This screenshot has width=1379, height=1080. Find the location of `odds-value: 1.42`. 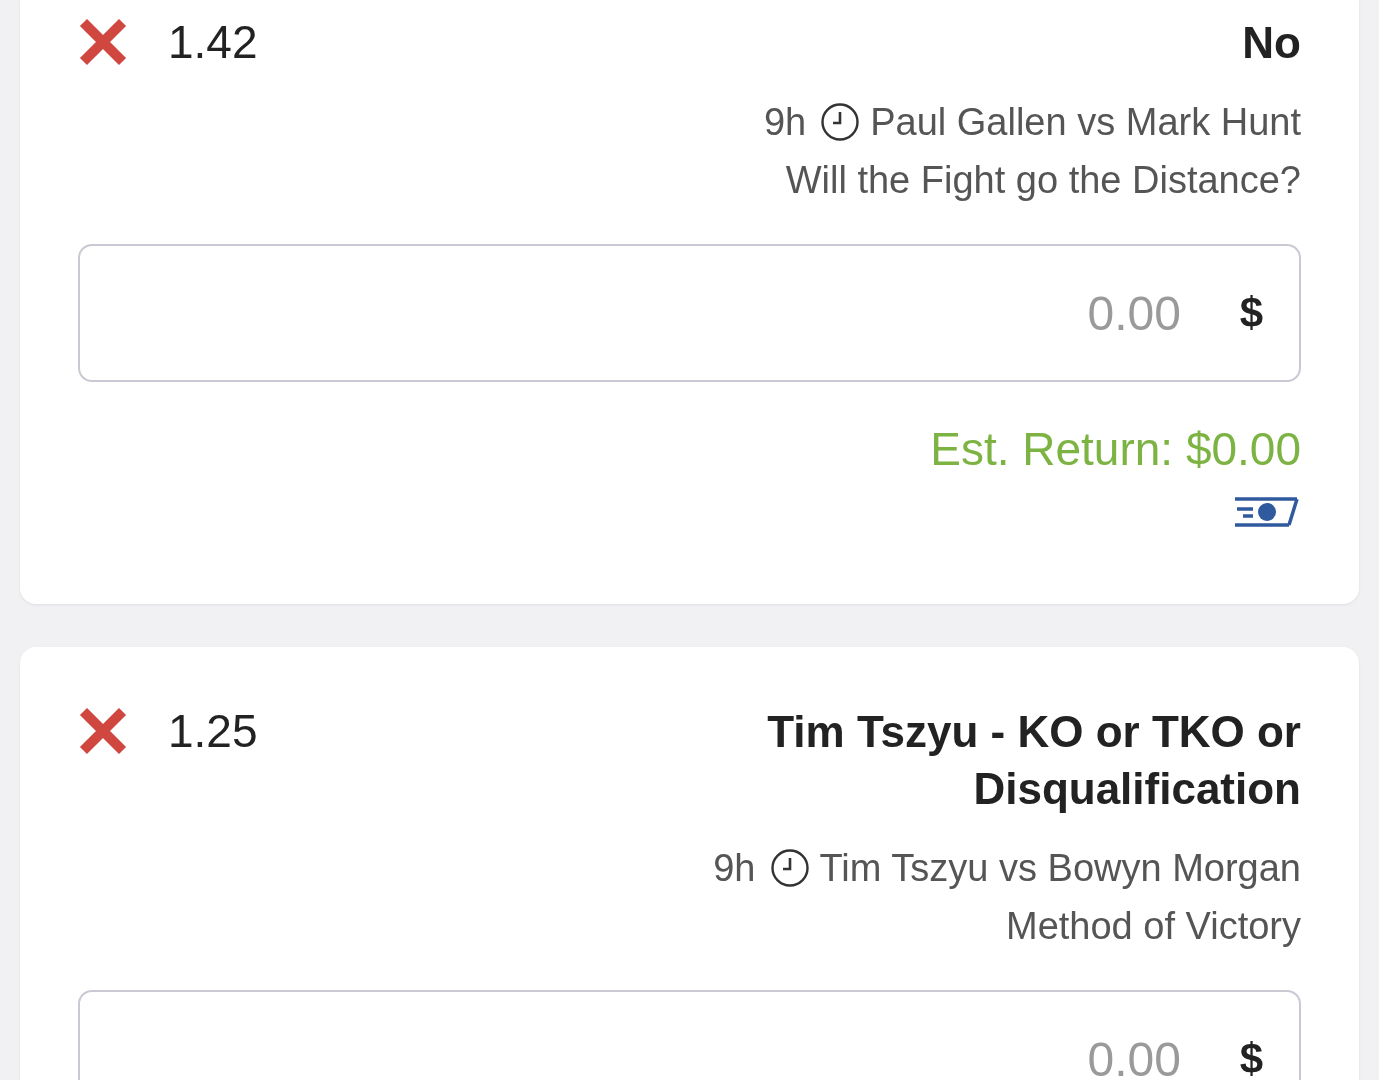

odds-value: 1.42 is located at coordinates (213, 42).